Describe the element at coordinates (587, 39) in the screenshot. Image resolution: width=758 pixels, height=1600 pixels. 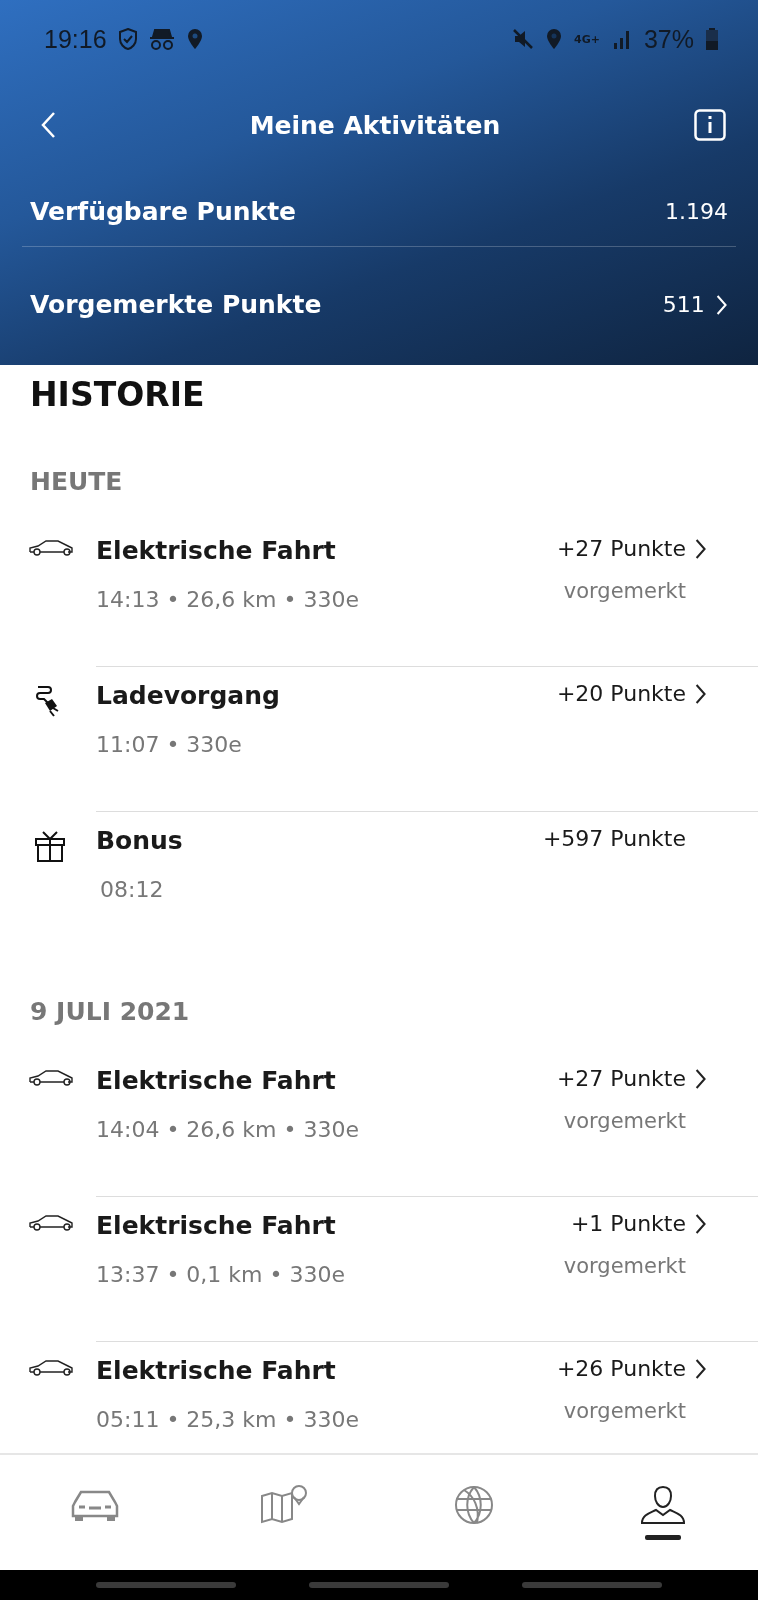
I see `network-type: 4G+` at that location.